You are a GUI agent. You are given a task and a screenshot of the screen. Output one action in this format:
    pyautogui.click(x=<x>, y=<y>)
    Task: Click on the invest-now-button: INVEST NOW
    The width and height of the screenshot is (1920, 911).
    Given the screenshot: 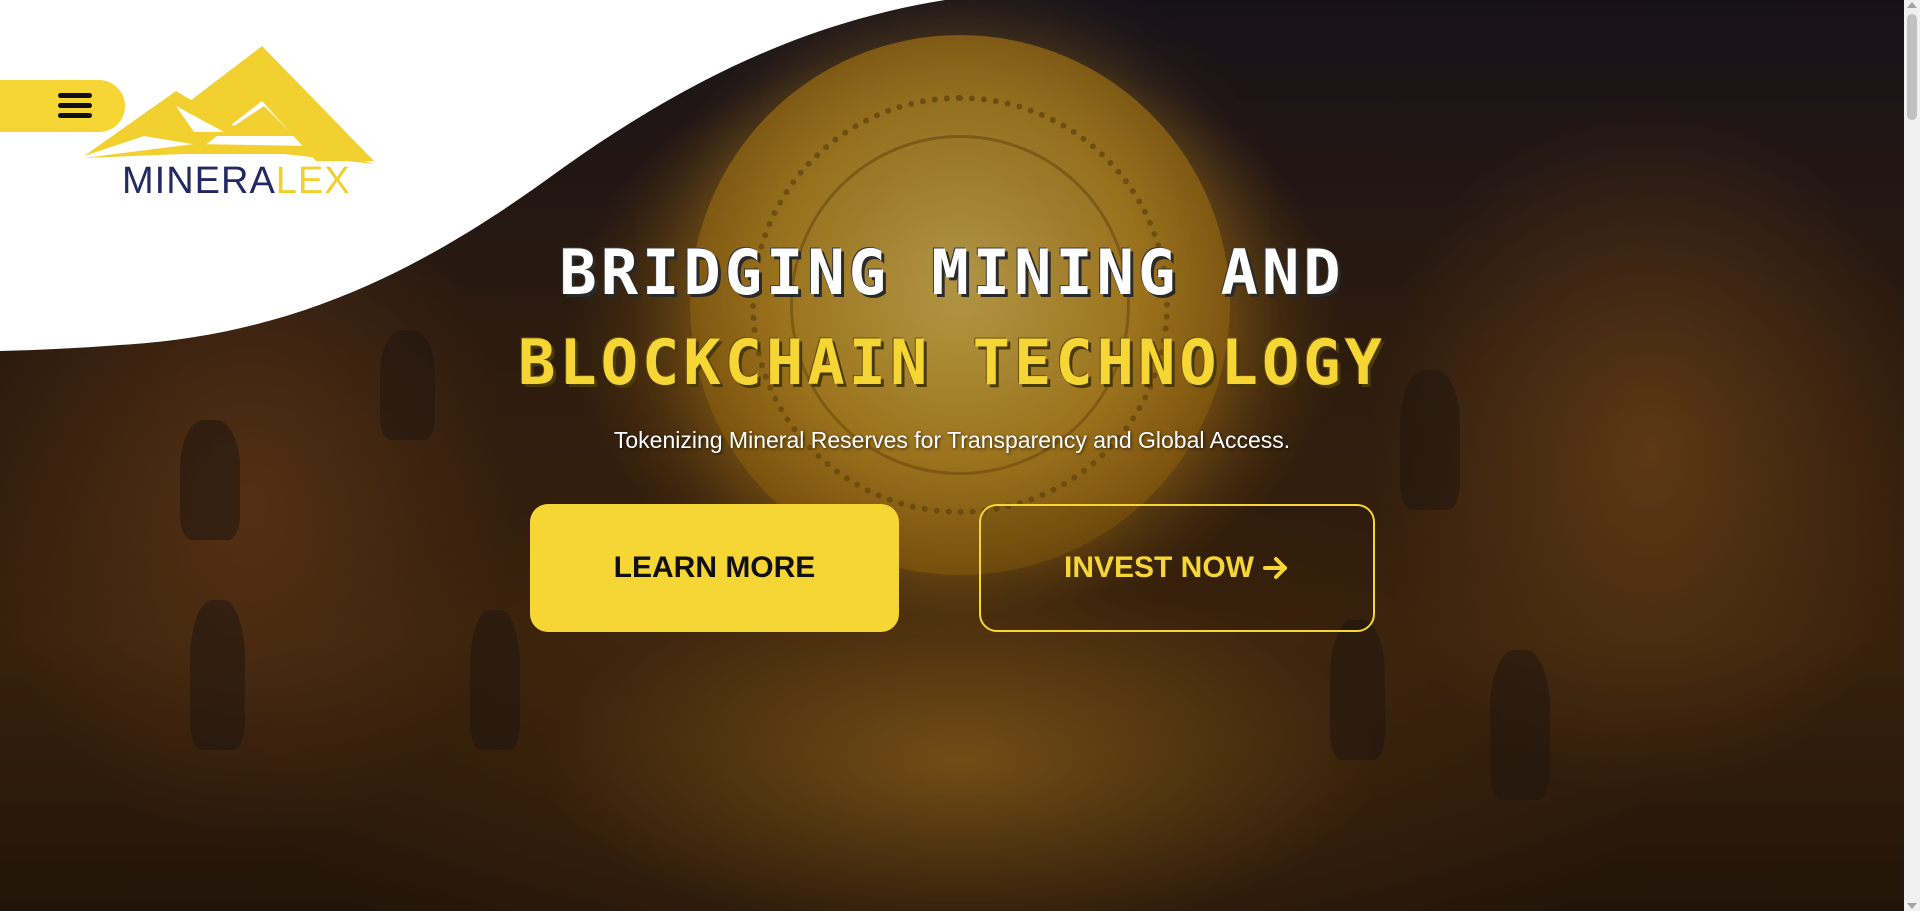 What is the action you would take?
    pyautogui.click(x=1177, y=568)
    